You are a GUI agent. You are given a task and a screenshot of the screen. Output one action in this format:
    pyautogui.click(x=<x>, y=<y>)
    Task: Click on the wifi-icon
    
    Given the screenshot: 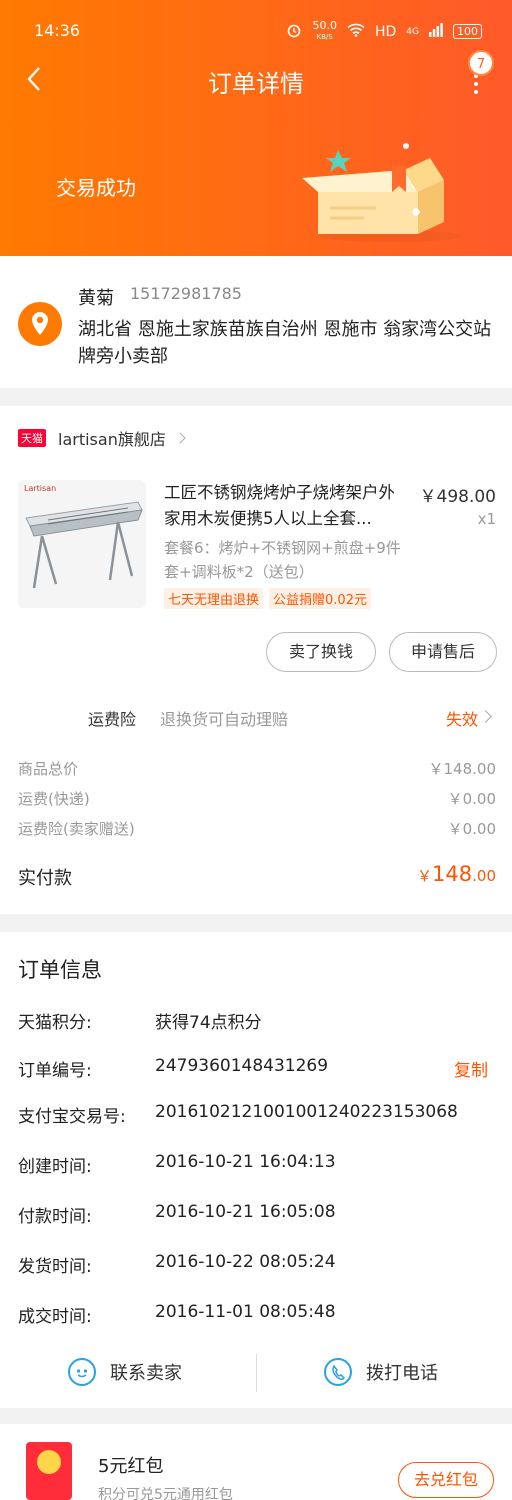 What is the action you would take?
    pyautogui.click(x=356, y=32)
    